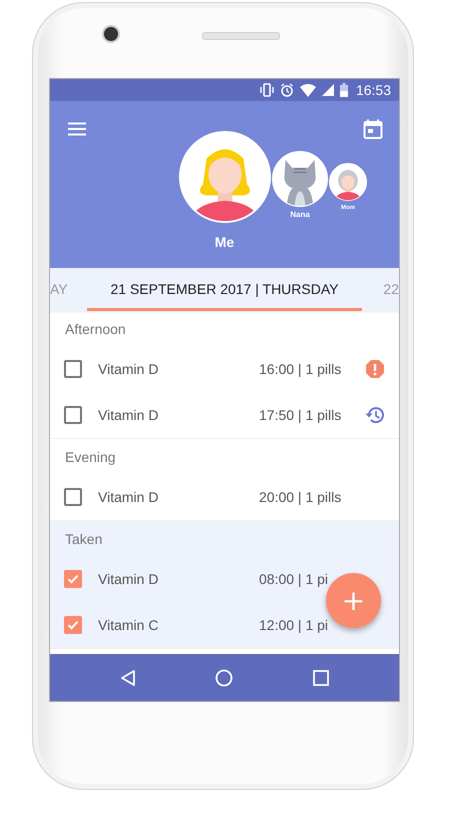  I want to click on recents-icon, so click(321, 678).